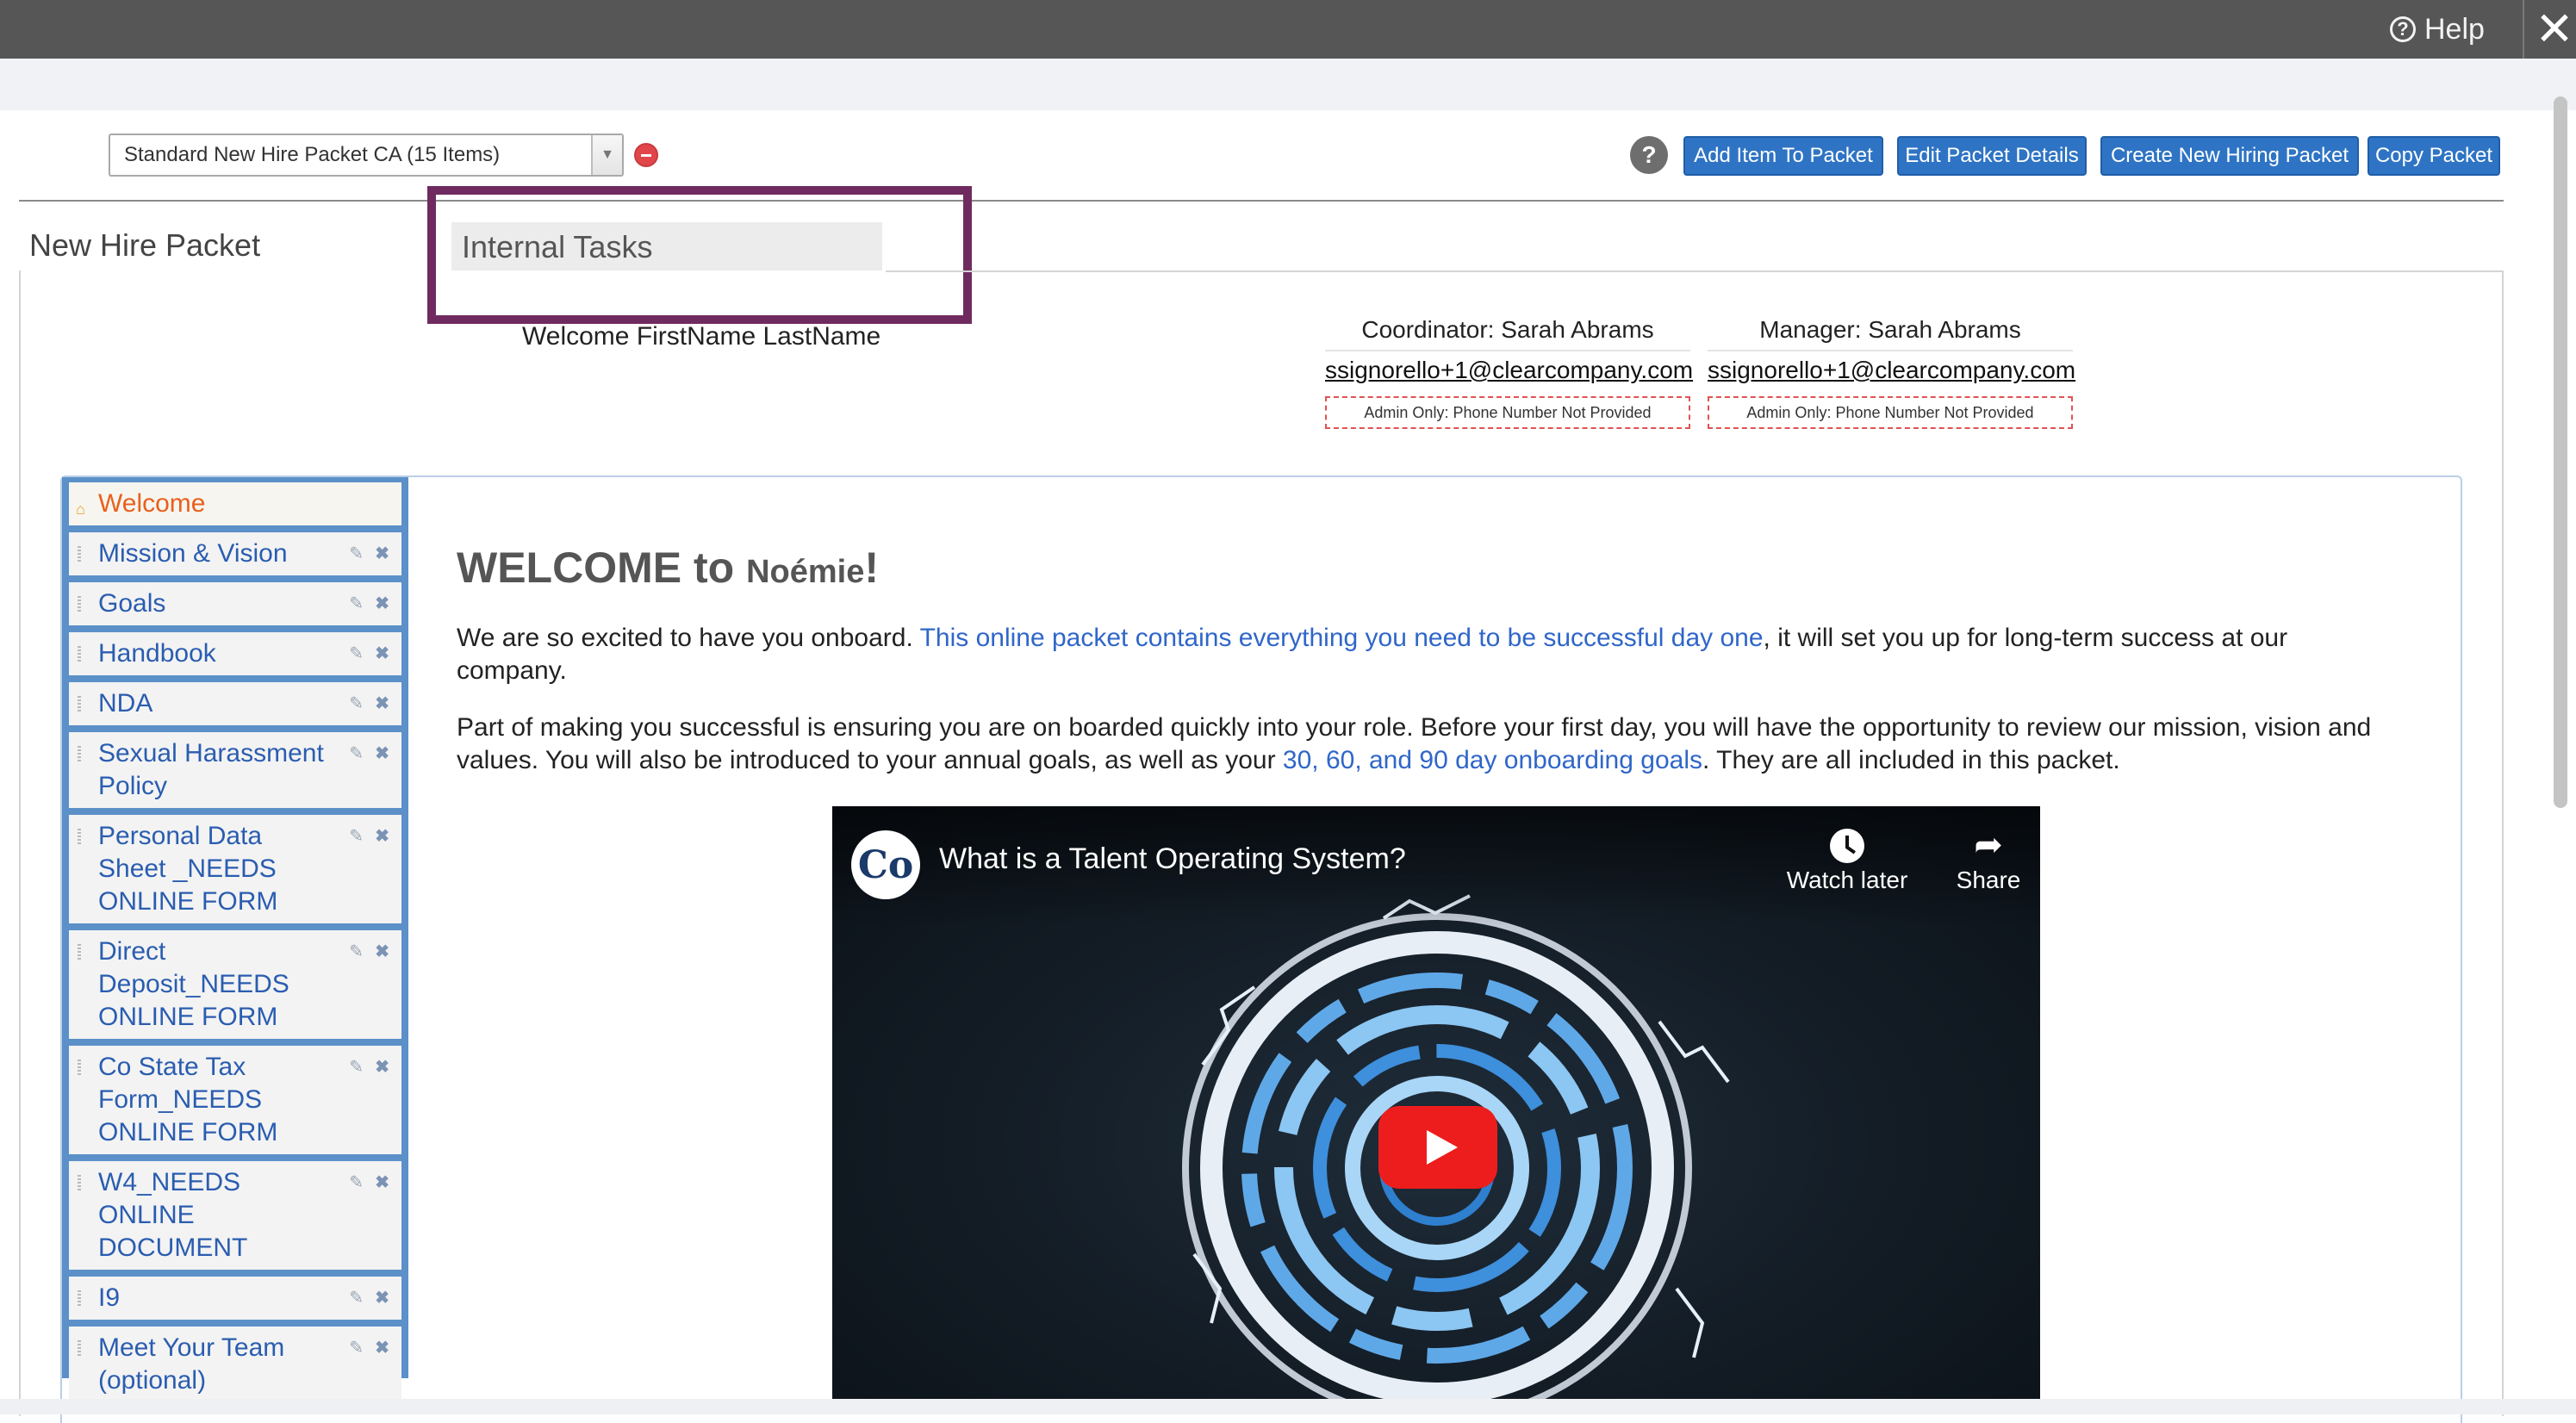 The width and height of the screenshot is (2576, 1423). Describe the element at coordinates (806, 572) in the screenshot. I see `headline-name: Noémie` at that location.